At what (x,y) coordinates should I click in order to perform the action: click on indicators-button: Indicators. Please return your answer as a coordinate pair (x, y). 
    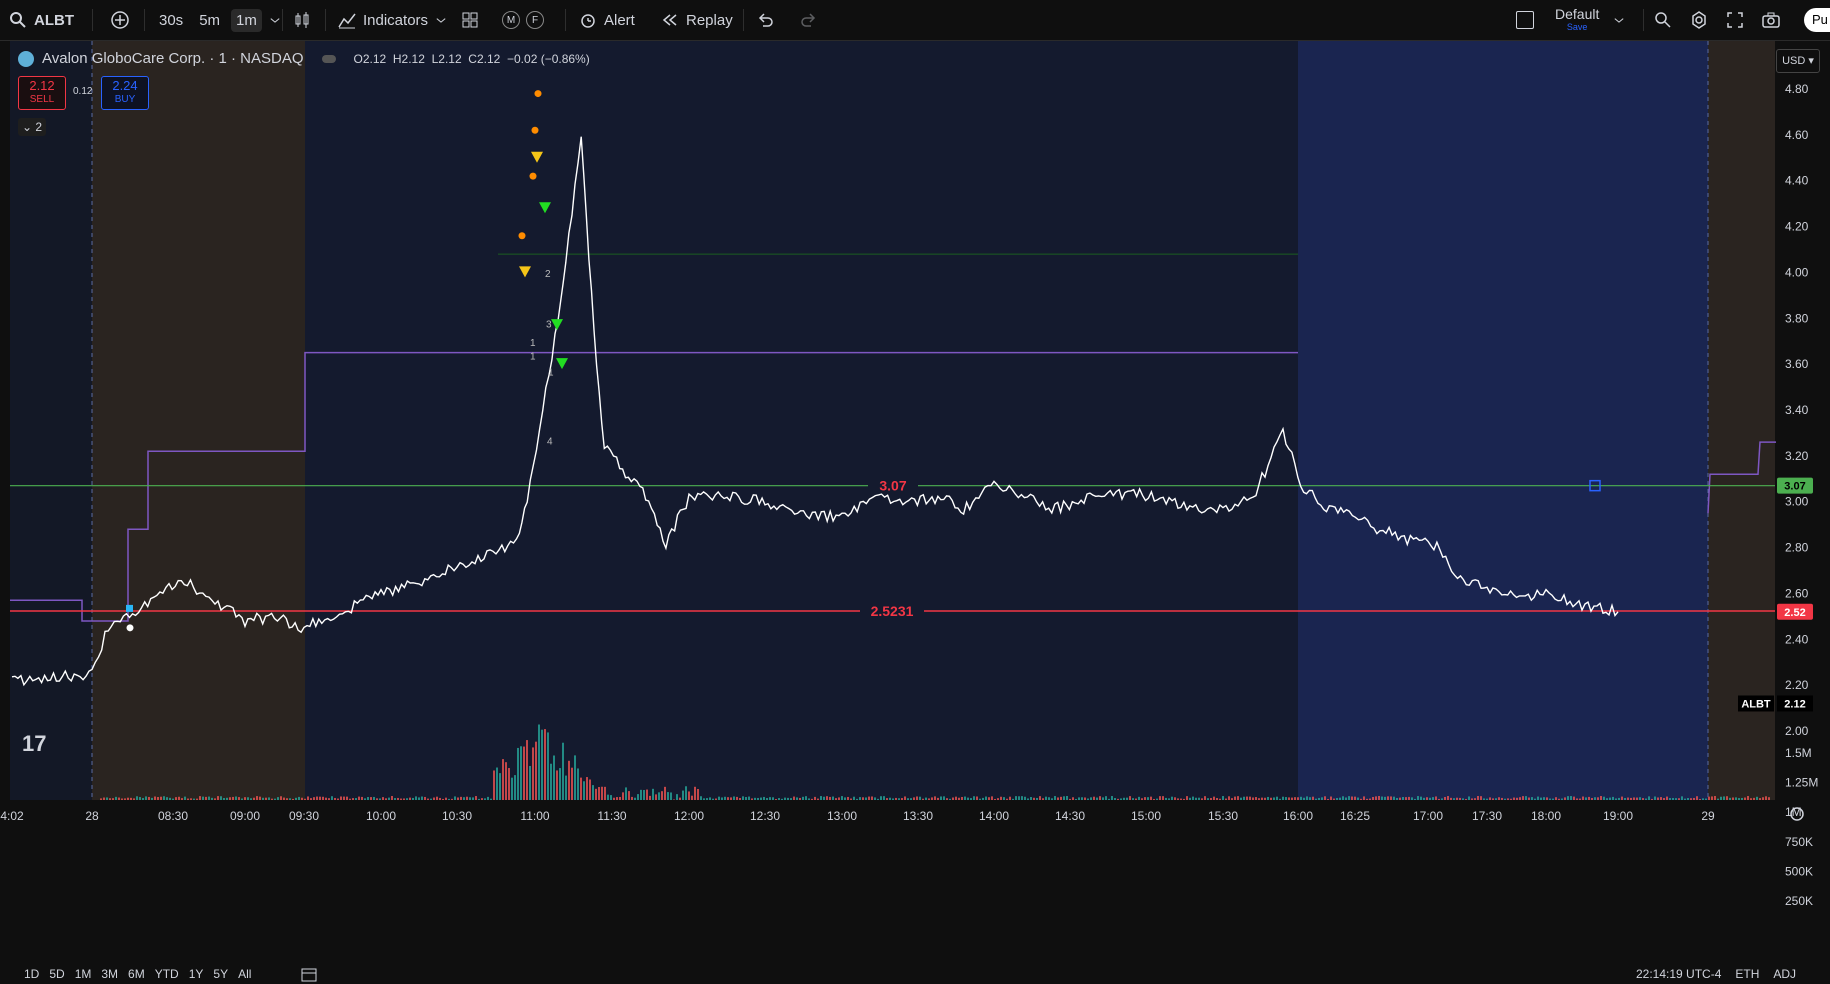
    Looking at the image, I should click on (392, 20).